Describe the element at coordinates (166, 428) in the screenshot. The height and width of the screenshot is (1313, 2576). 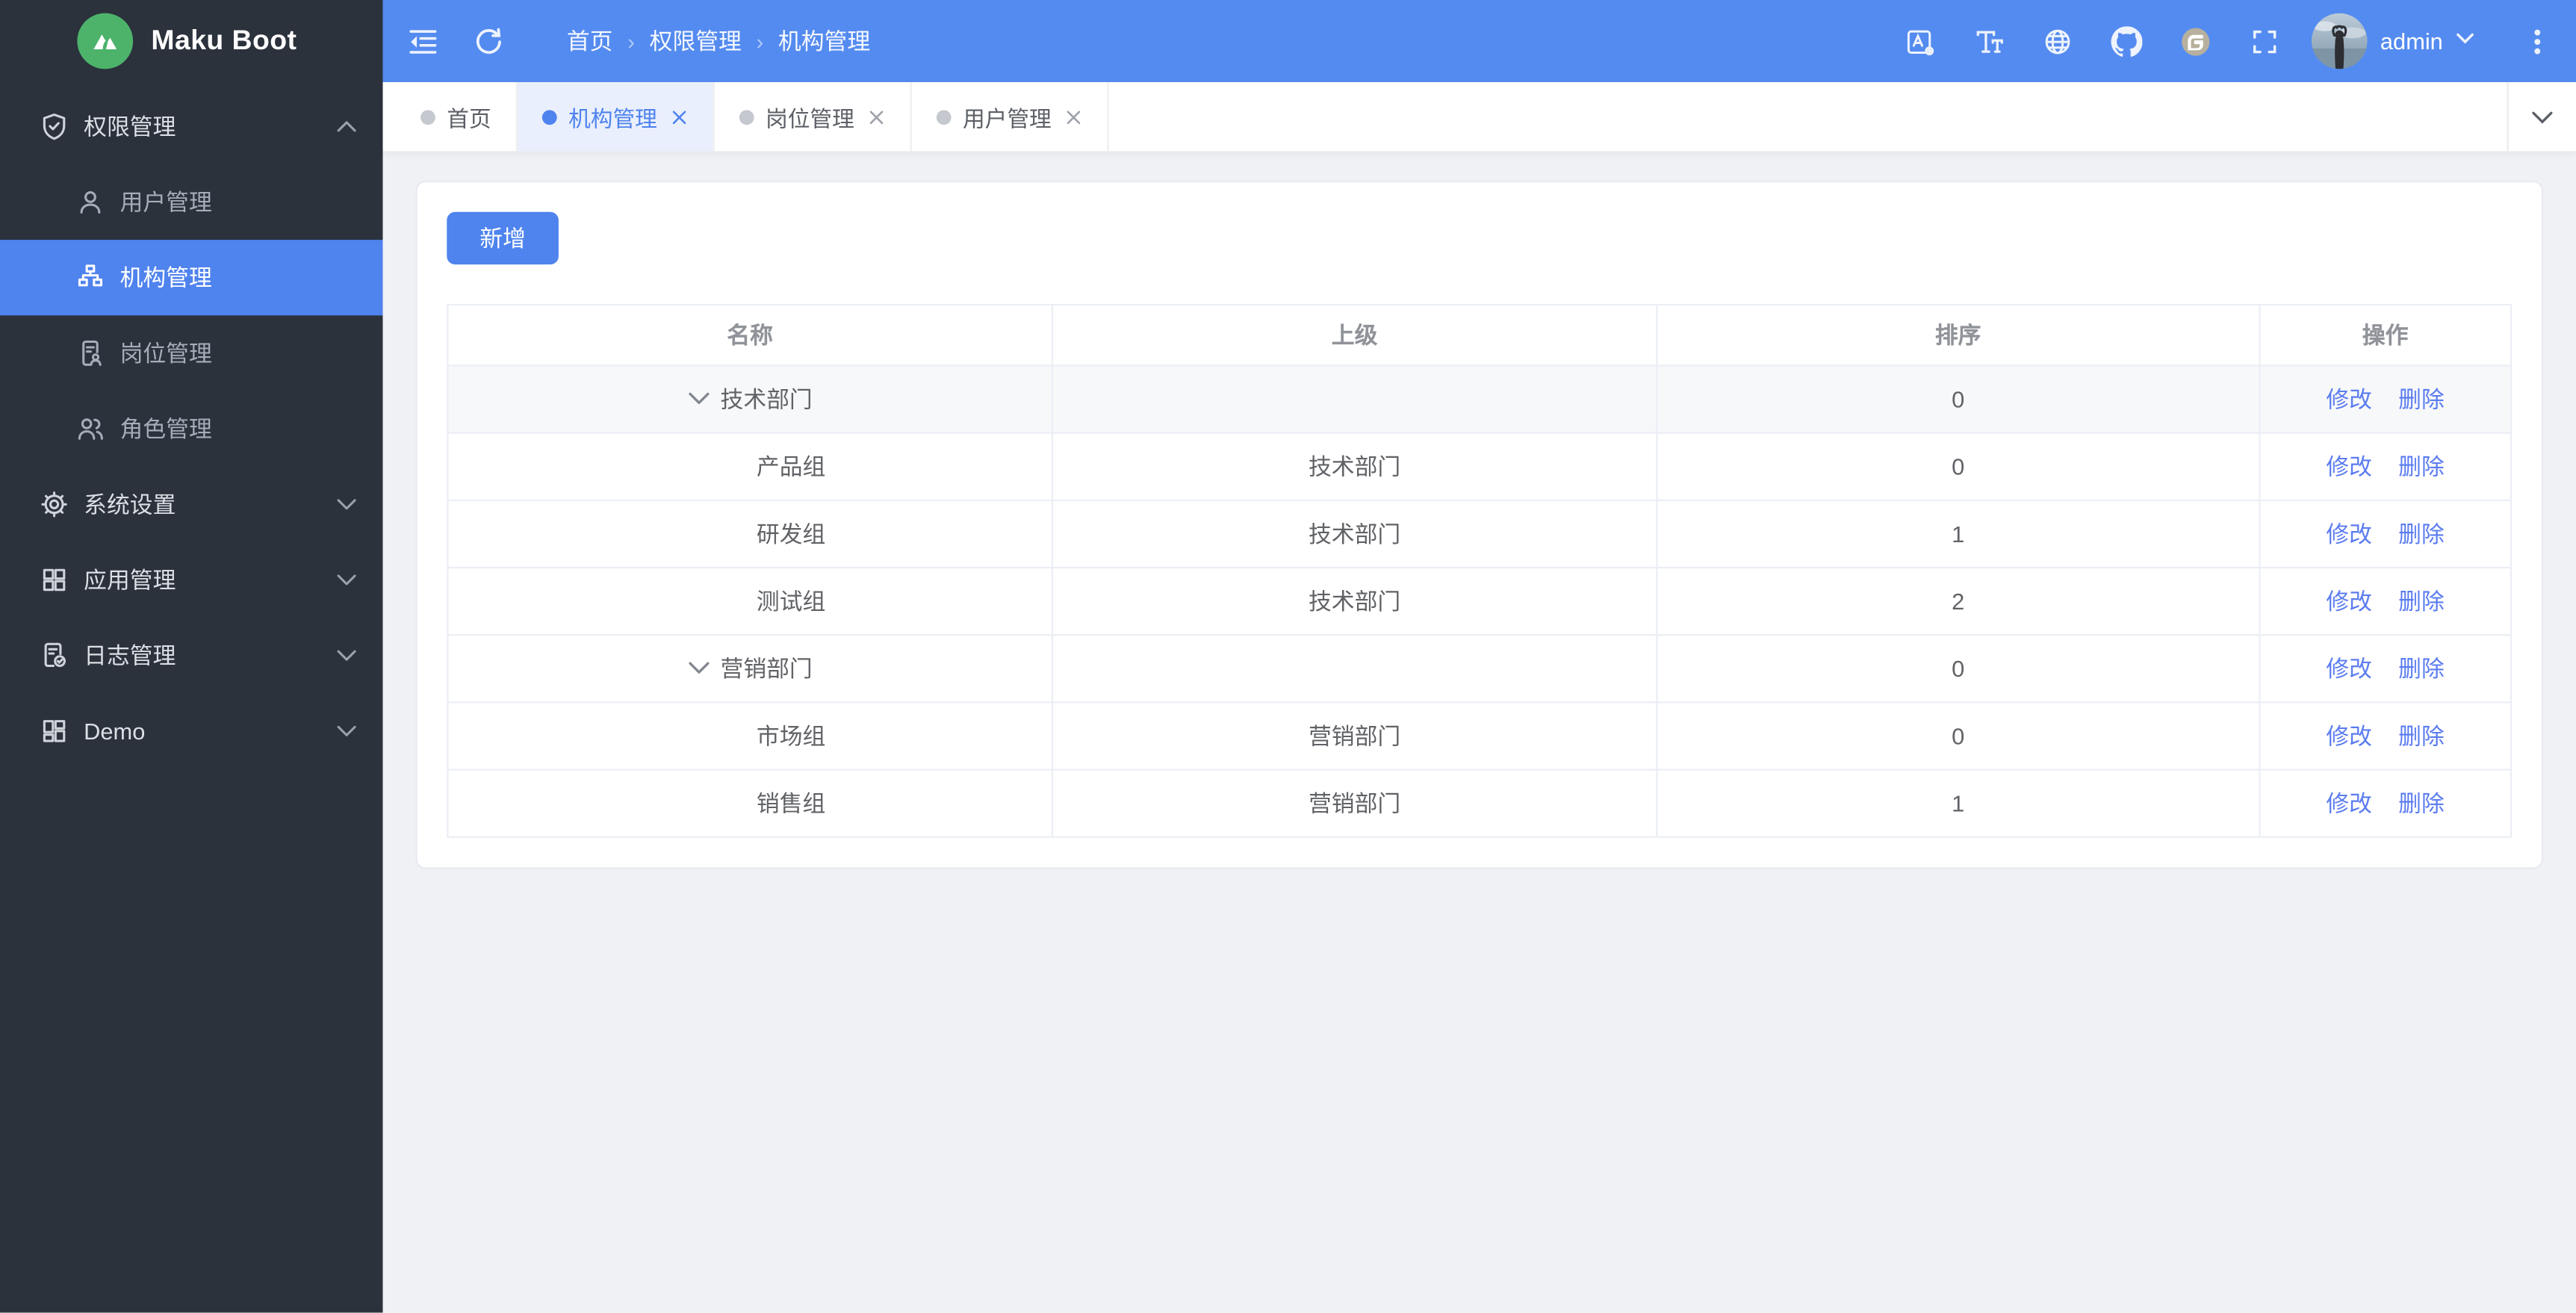
I see `sidebar-item-label: 角色管理` at that location.